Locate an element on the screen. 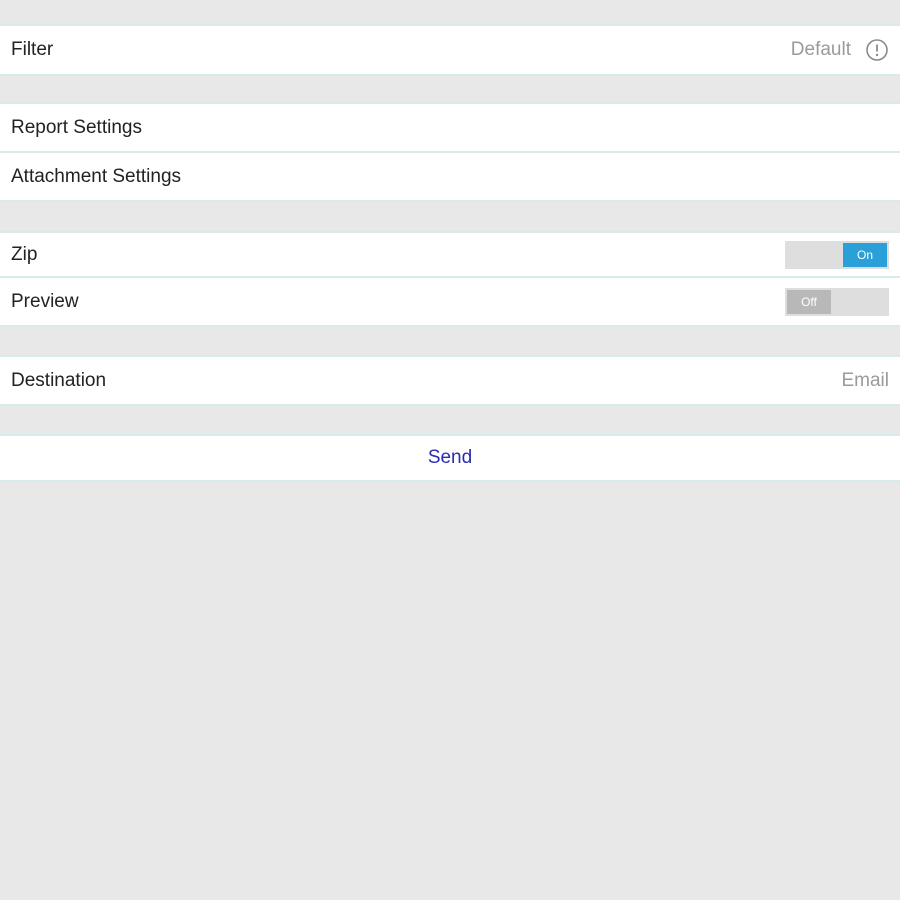 This screenshot has height=900, width=900. attachment-settings-row: Attachment Settings is located at coordinates (450, 177).